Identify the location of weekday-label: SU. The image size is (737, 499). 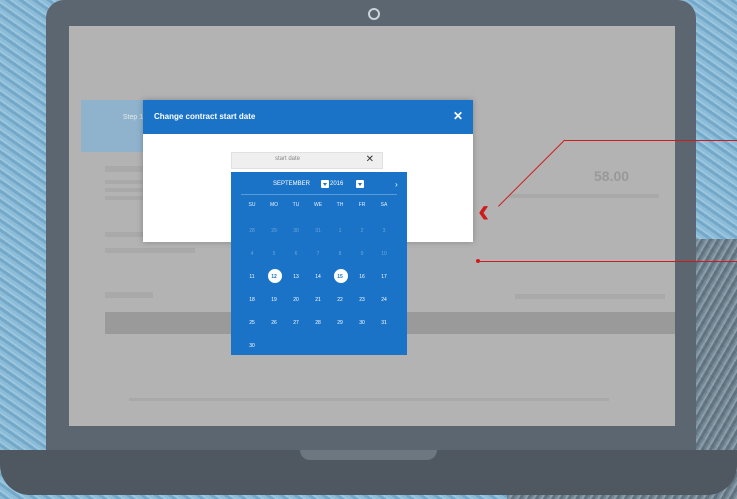
(252, 205).